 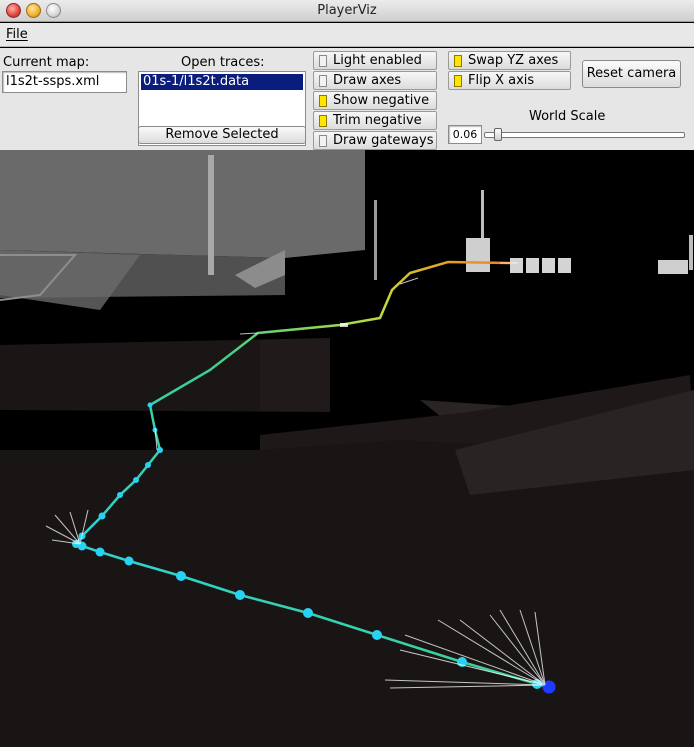 What do you see at coordinates (323, 121) in the screenshot?
I see `trim-negative-checkbox-box` at bounding box center [323, 121].